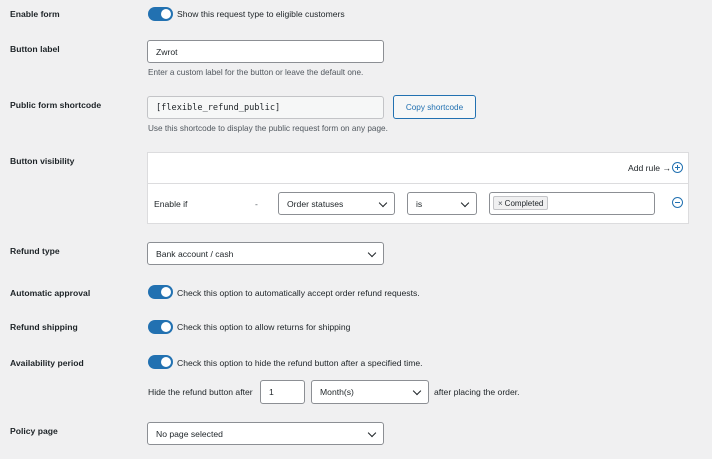 This screenshot has width=712, height=459. What do you see at coordinates (524, 203) in the screenshot?
I see `tag-label: Completed` at bounding box center [524, 203].